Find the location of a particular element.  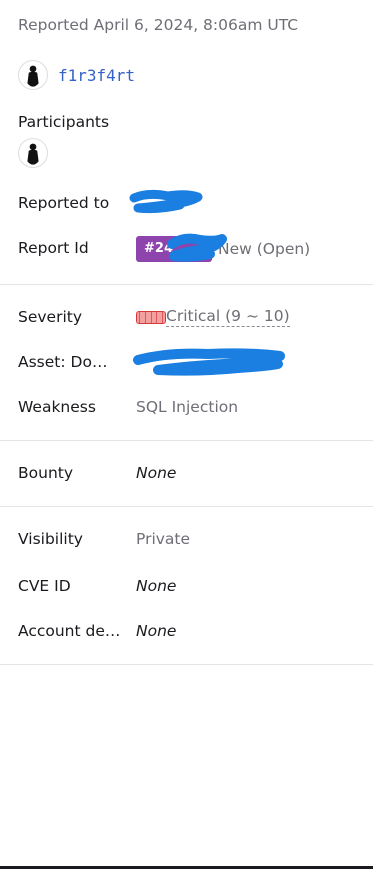

reporter-username-link: f1r3f4rt is located at coordinates (96, 75).